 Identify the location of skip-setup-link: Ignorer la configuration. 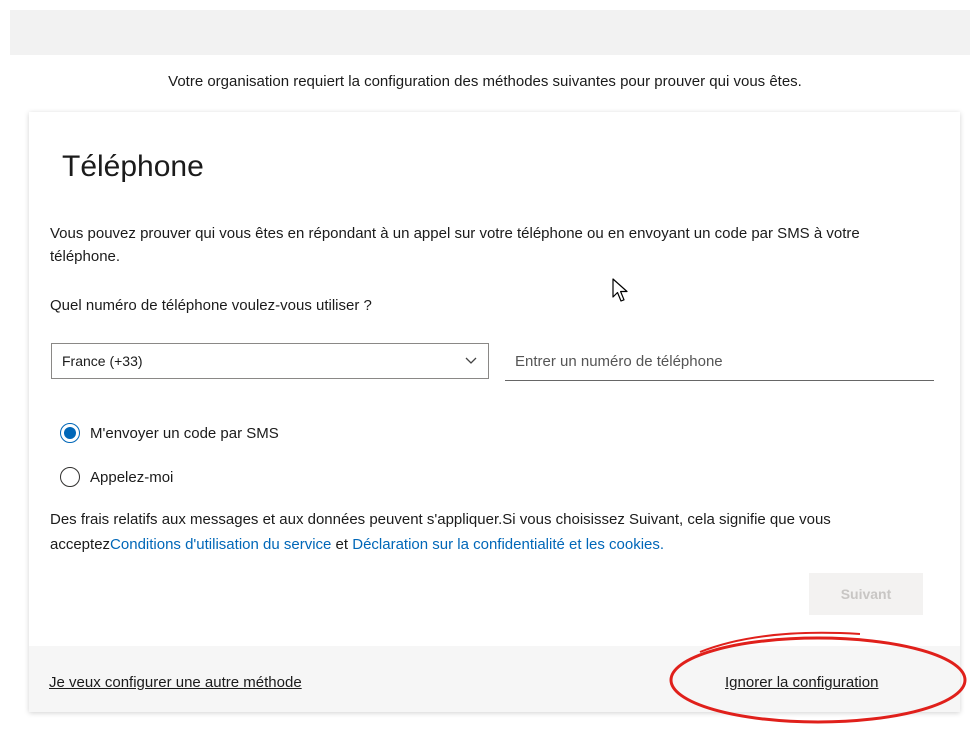
(801, 682).